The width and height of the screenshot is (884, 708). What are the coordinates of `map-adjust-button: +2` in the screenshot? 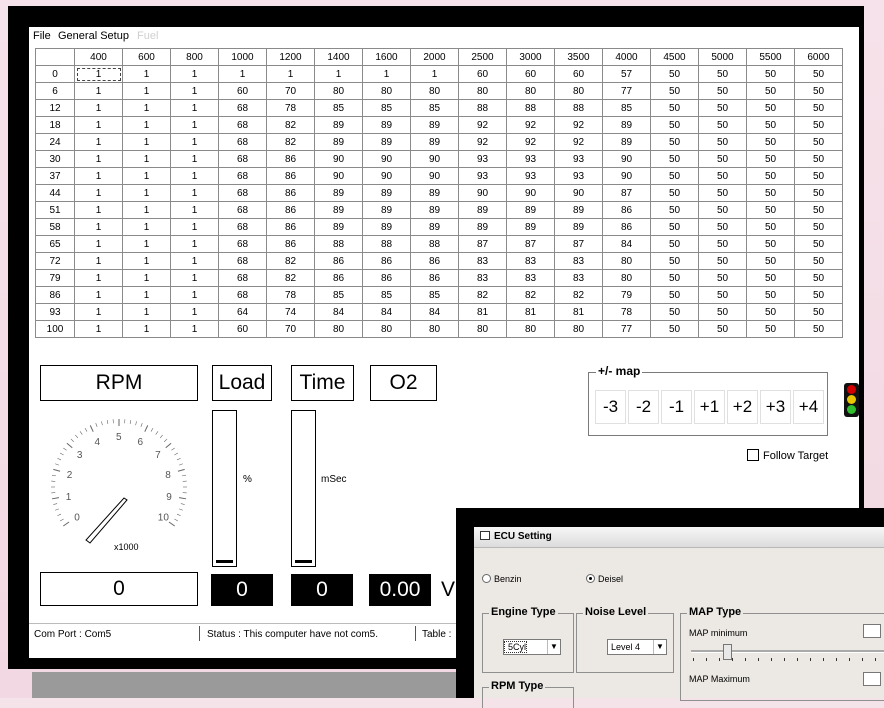 It's located at (742, 407).